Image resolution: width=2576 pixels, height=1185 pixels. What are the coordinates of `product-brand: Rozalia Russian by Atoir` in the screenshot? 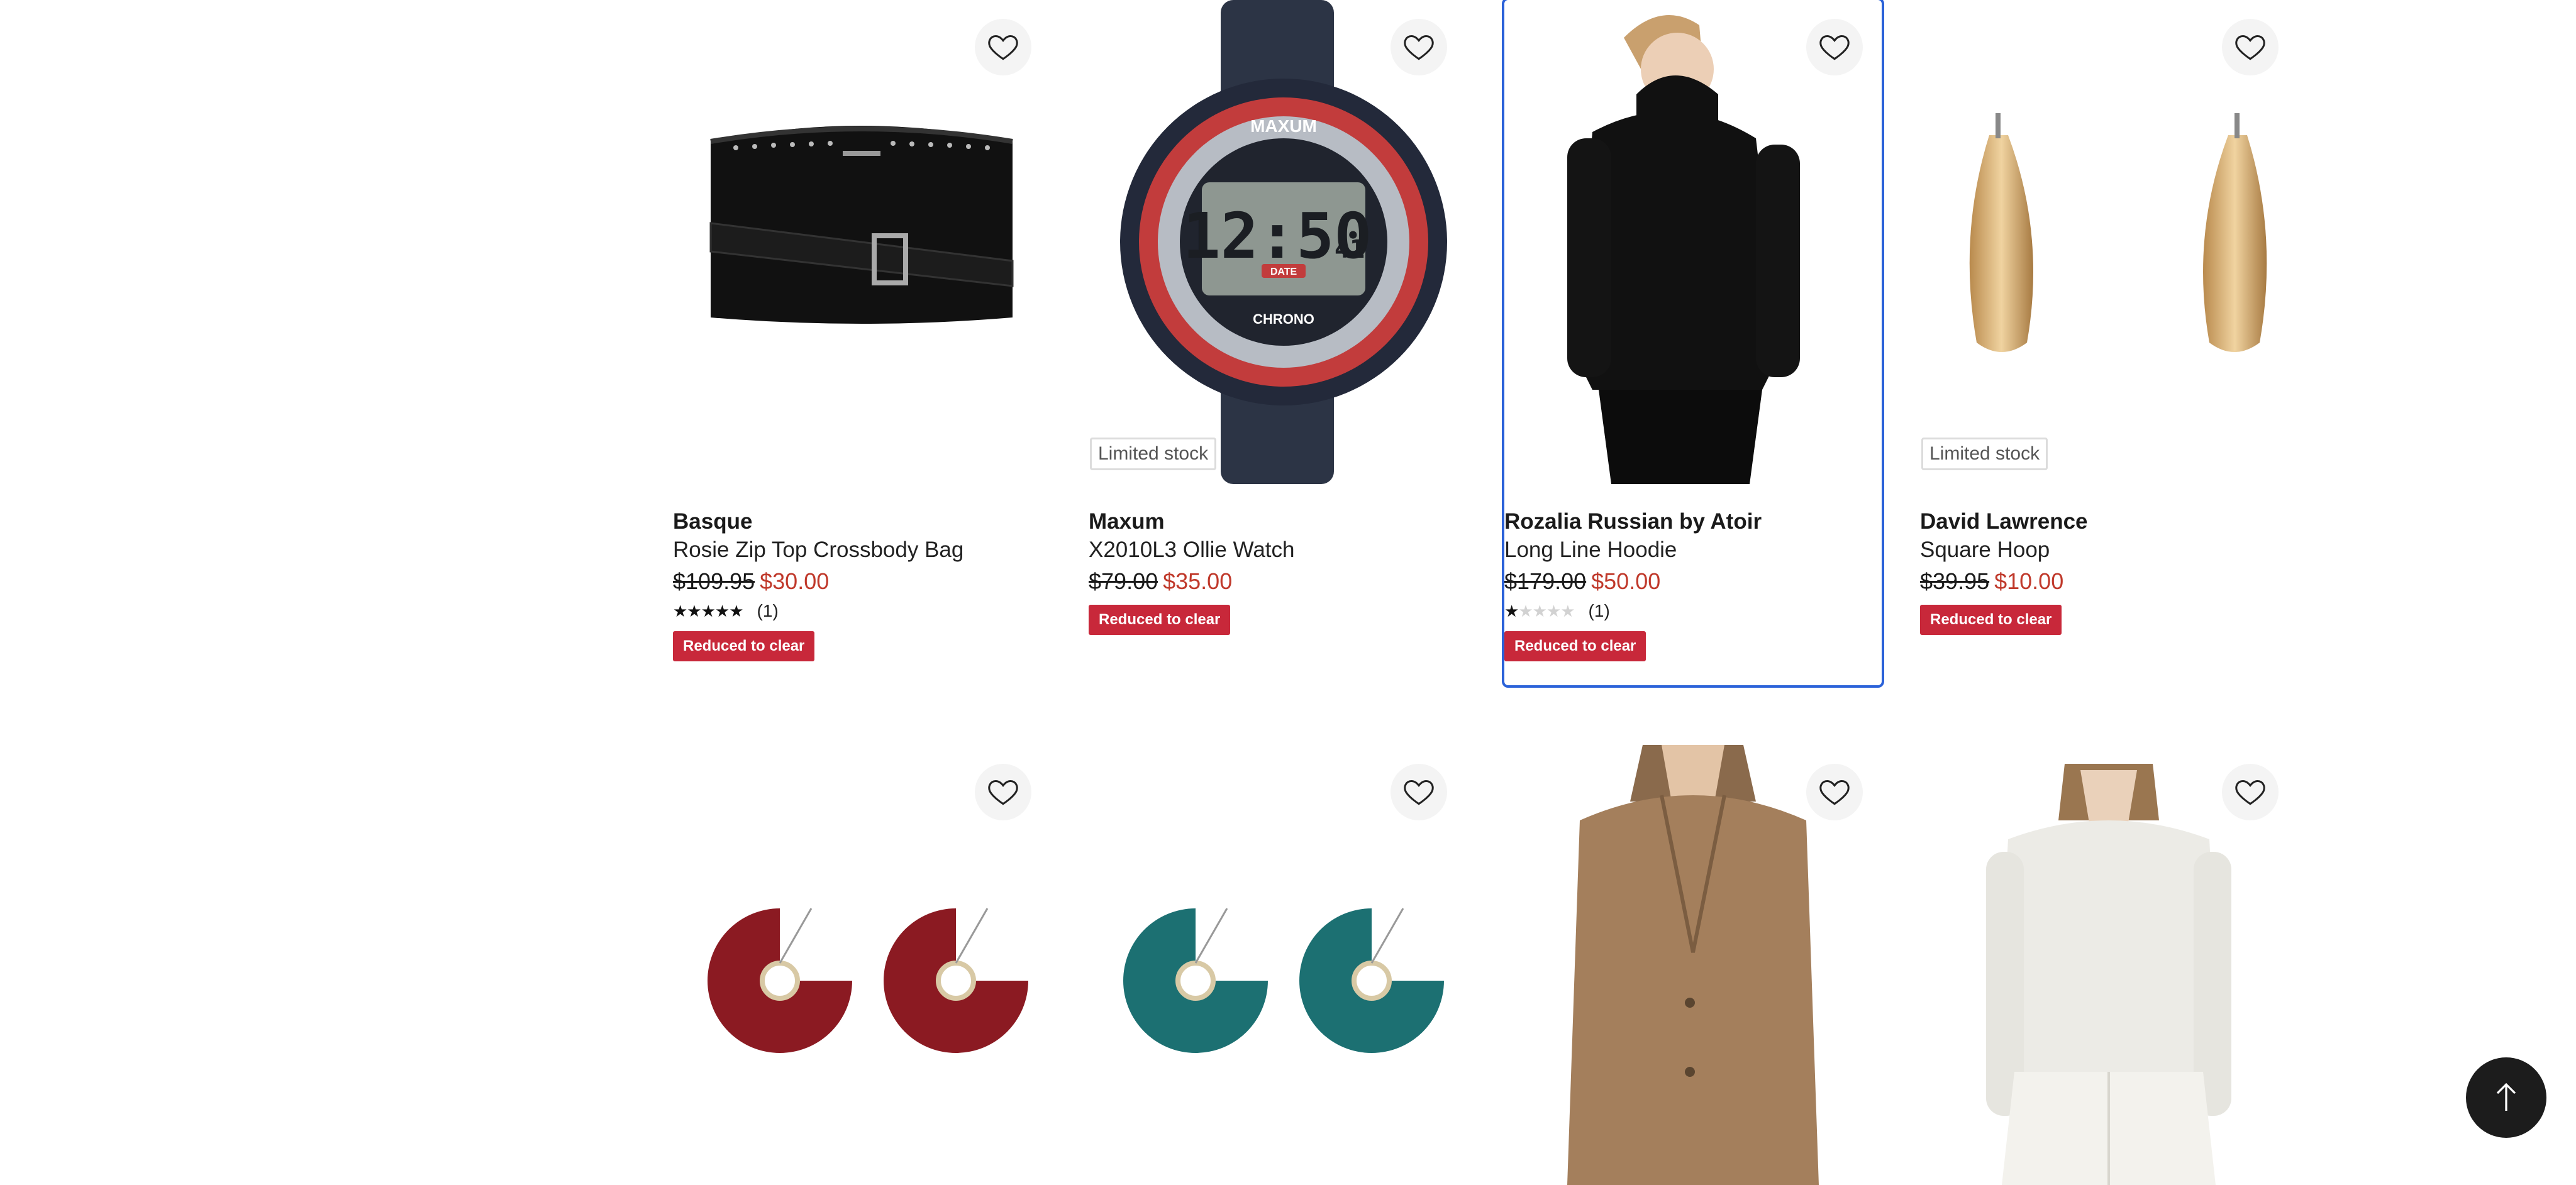 It's located at (1693, 522).